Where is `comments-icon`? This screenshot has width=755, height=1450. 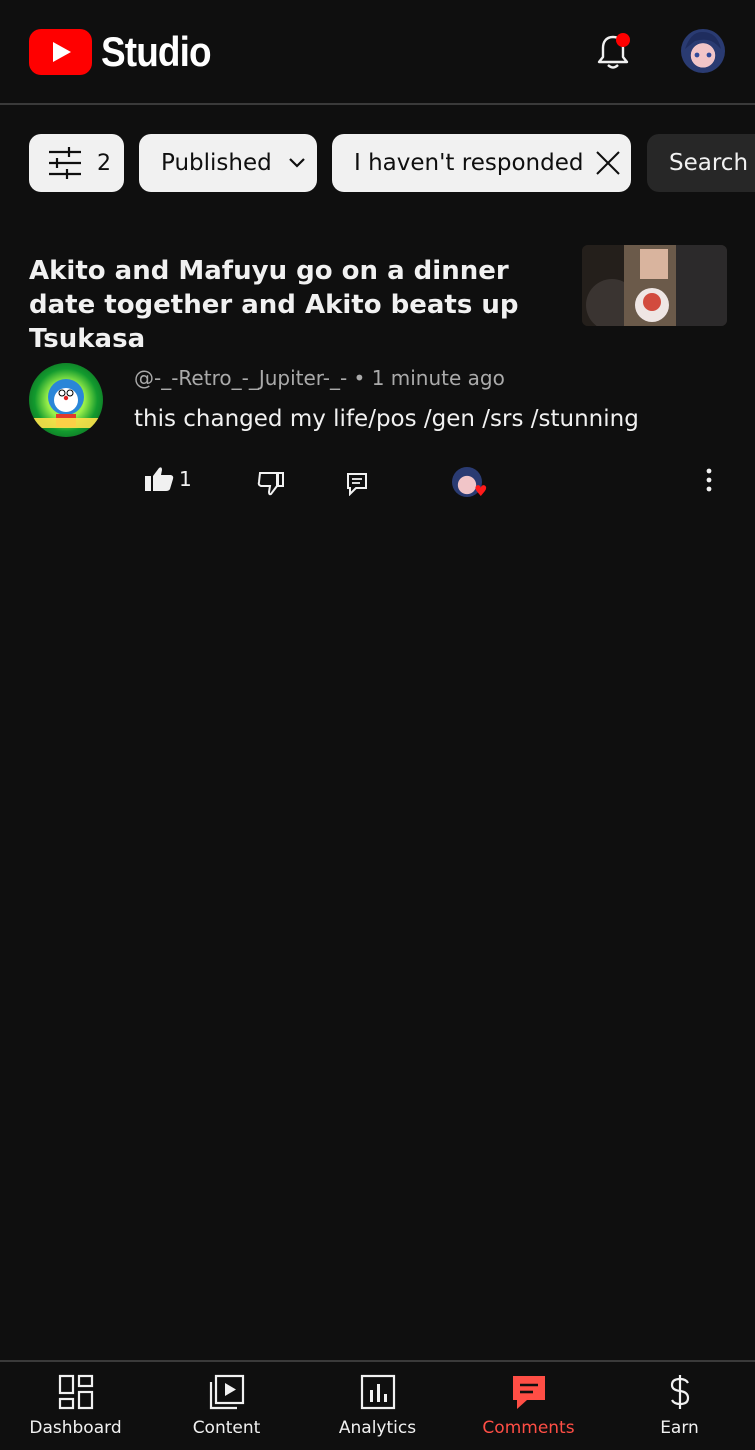 comments-icon is located at coordinates (529, 1392).